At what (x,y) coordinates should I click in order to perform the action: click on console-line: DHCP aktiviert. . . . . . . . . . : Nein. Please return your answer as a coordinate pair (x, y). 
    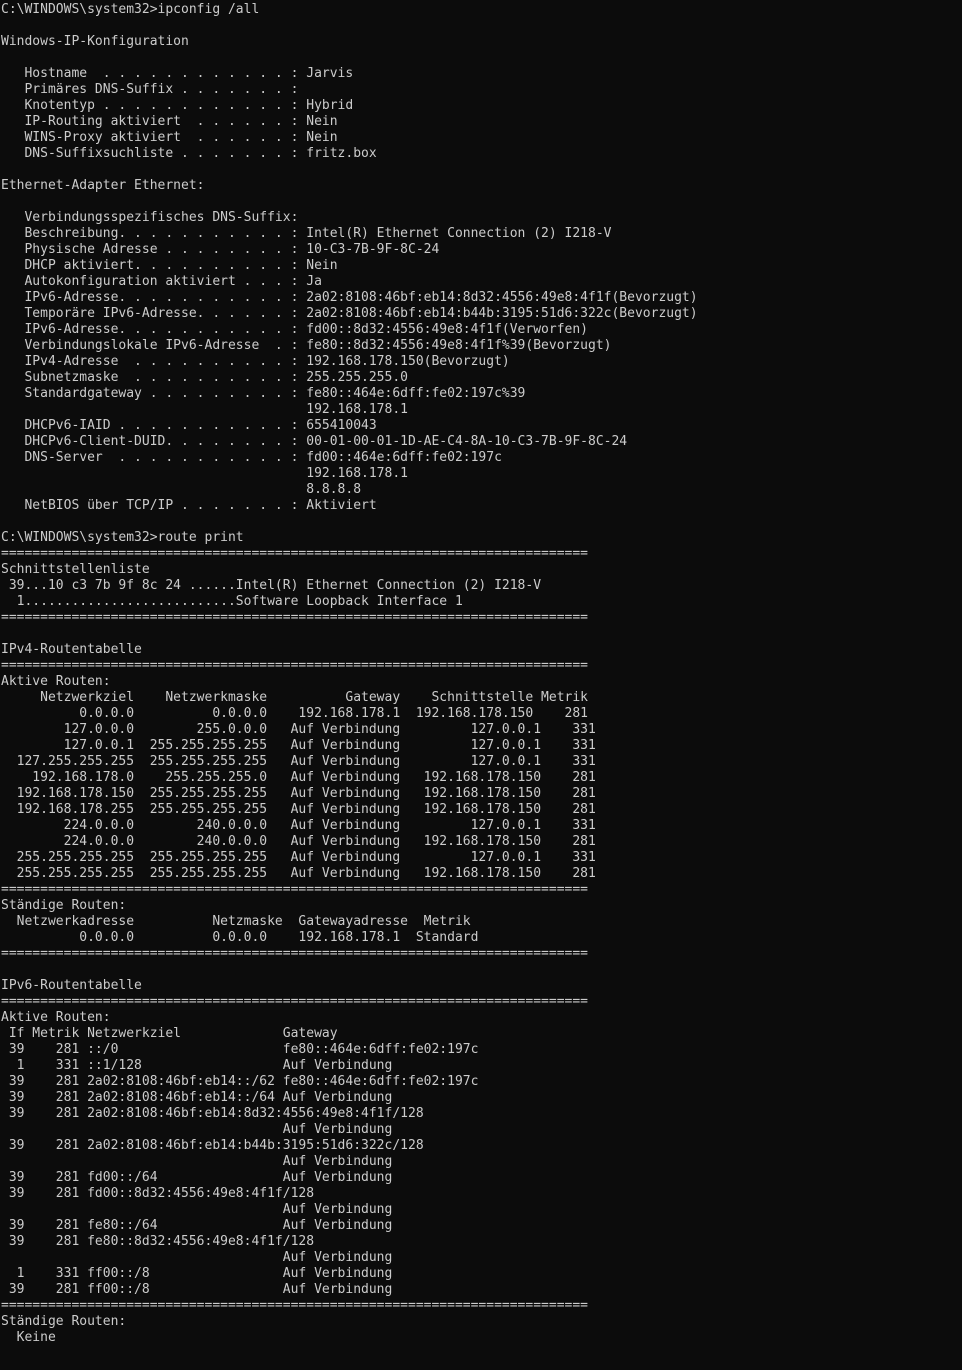
    Looking at the image, I should click on (169, 265).